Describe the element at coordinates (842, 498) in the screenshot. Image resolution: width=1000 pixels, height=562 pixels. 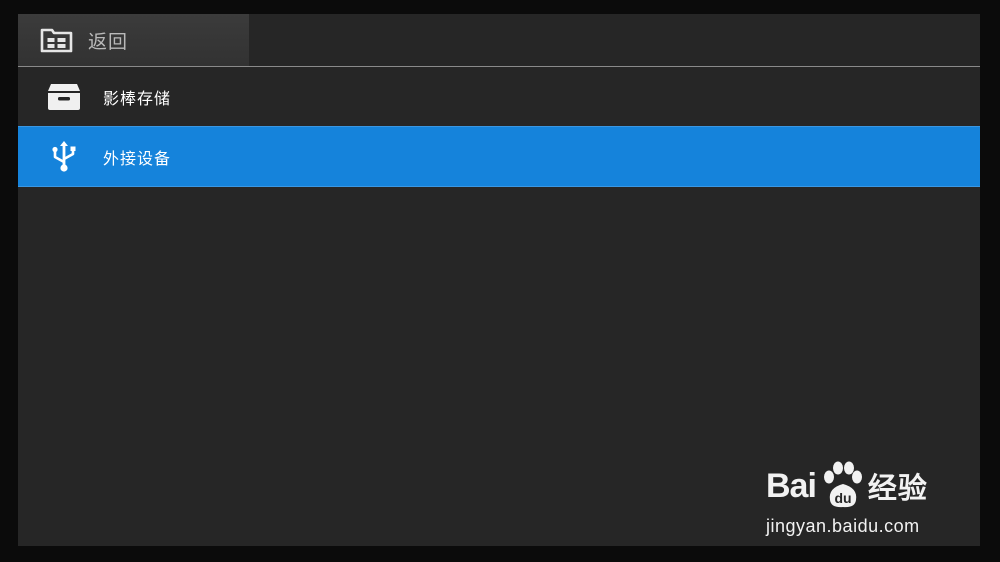
I see `svg-text: du` at that location.